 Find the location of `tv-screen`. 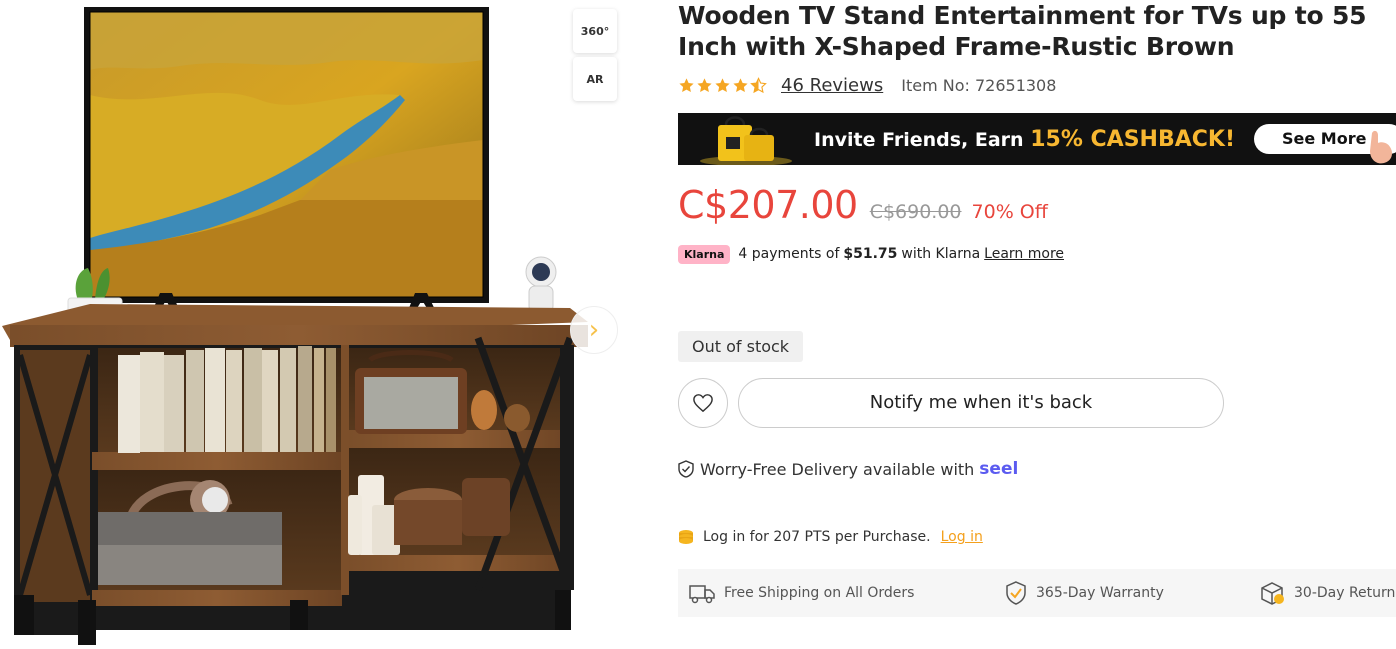

tv-screen is located at coordinates (286, 155).